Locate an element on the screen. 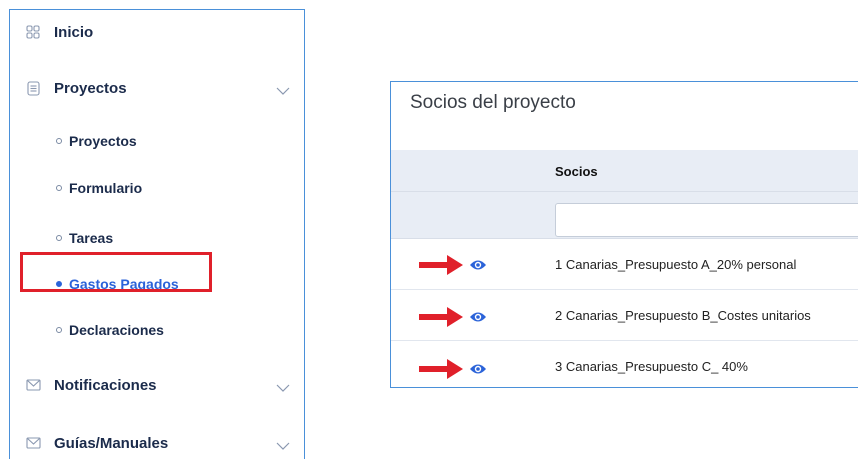  header-divider is located at coordinates (624, 191).